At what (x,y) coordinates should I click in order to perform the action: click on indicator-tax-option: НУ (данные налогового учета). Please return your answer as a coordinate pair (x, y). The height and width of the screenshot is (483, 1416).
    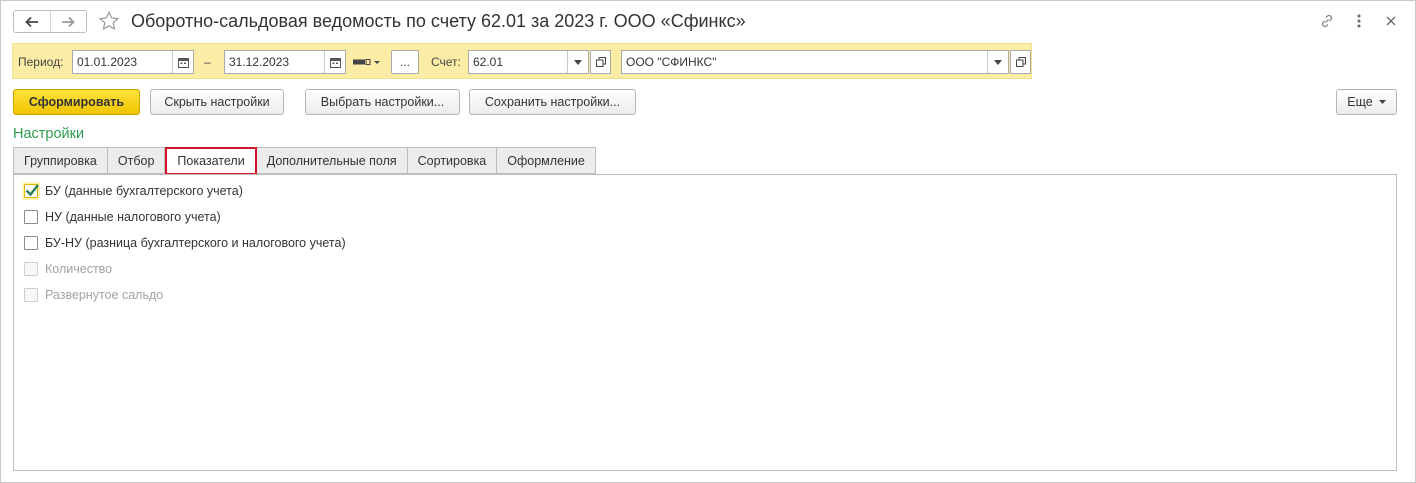
    Looking at the image, I should click on (122, 217).